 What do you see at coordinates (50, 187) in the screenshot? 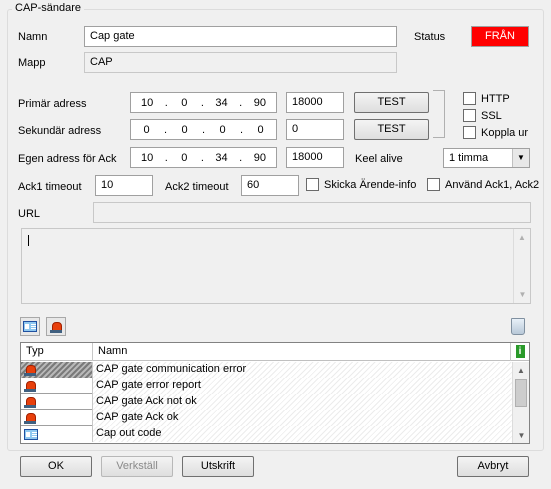
I see `ack1-timeout-label: Ack1 timeout` at bounding box center [50, 187].